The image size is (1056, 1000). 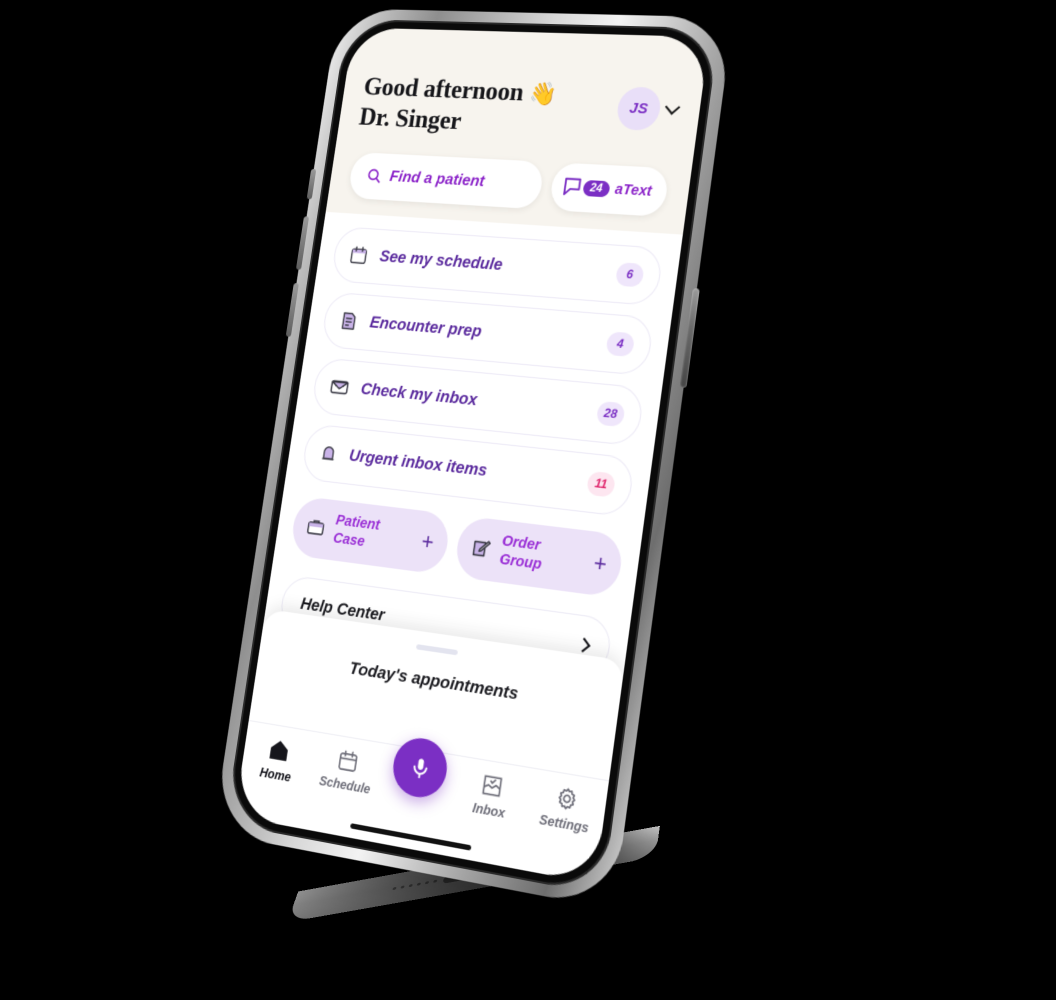 What do you see at coordinates (583, 645) in the screenshot?
I see `chevron-right-icon` at bounding box center [583, 645].